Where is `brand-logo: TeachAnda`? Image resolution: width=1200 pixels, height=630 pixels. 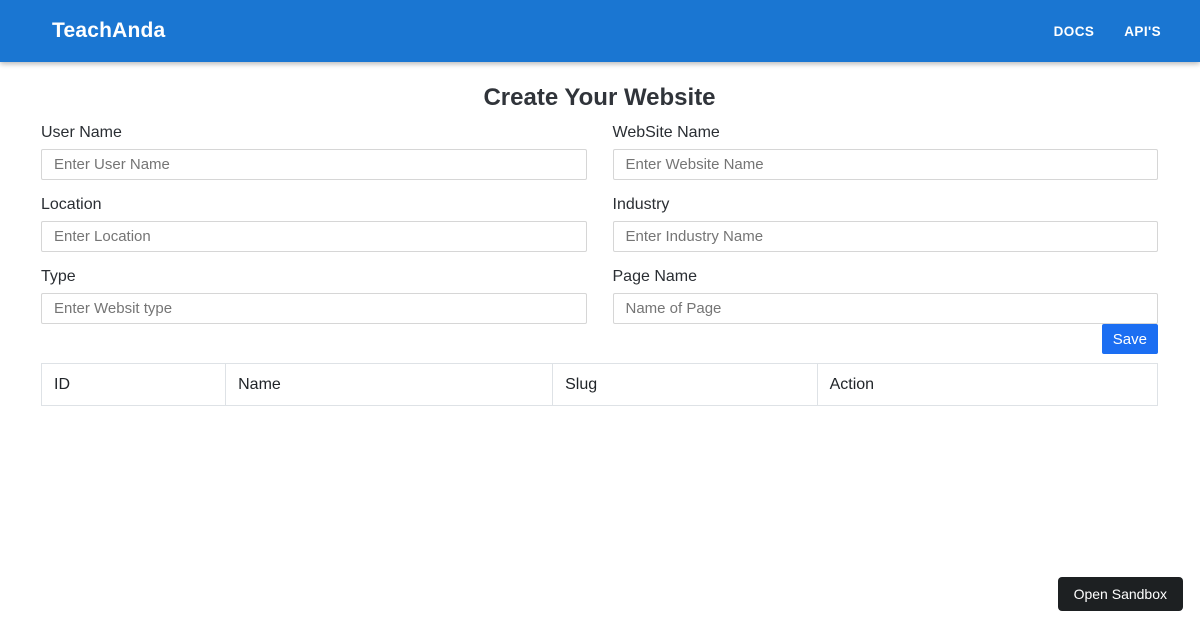
brand-logo: TeachAnda is located at coordinates (108, 31).